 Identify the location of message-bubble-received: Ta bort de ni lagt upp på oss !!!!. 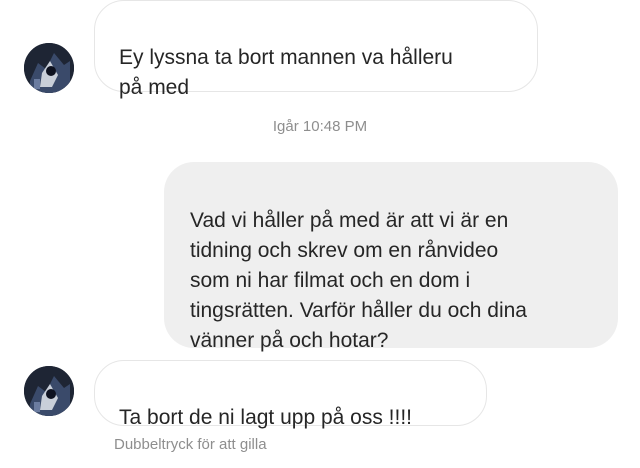
(290, 394).